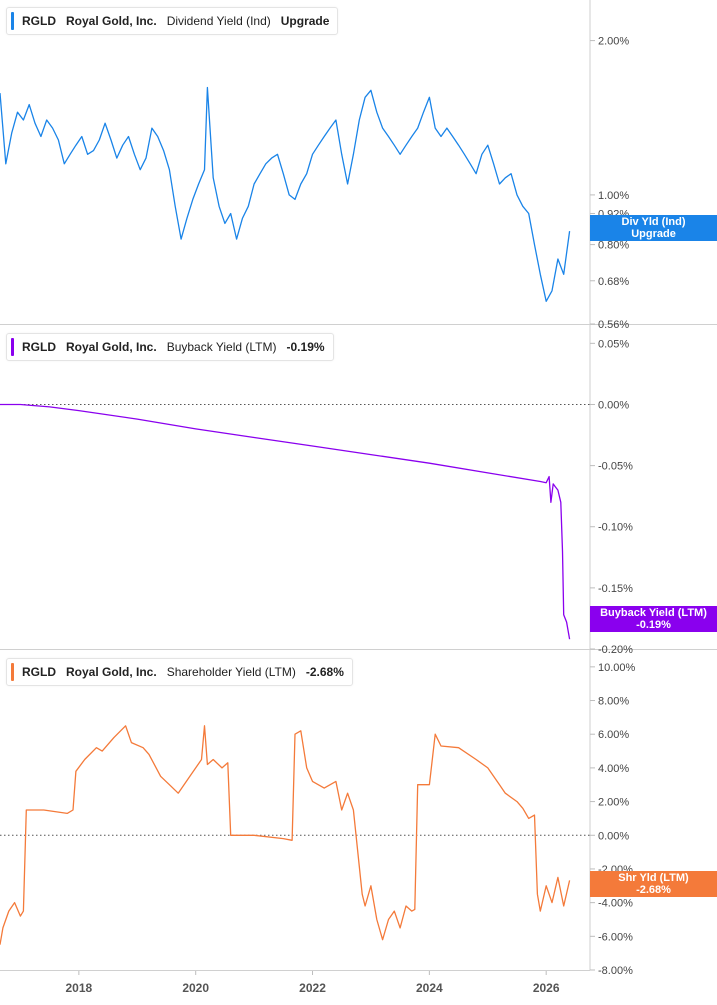 The image size is (717, 1005). Describe the element at coordinates (615, 467) in the screenshot. I see `y-tick-label: -0.05%` at that location.